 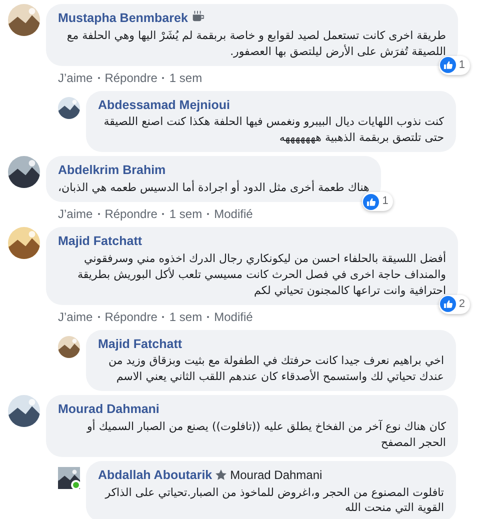 What do you see at coordinates (273, 130) in the screenshot?
I see `comment-text: كنت نذوب اللهايات ديال البيبرو ونغمس فيها الحلفة هكذا كنت اصنع اللصيقة حتى تلتصق بربقمة الذهبية هههههههه` at bounding box center [273, 130].